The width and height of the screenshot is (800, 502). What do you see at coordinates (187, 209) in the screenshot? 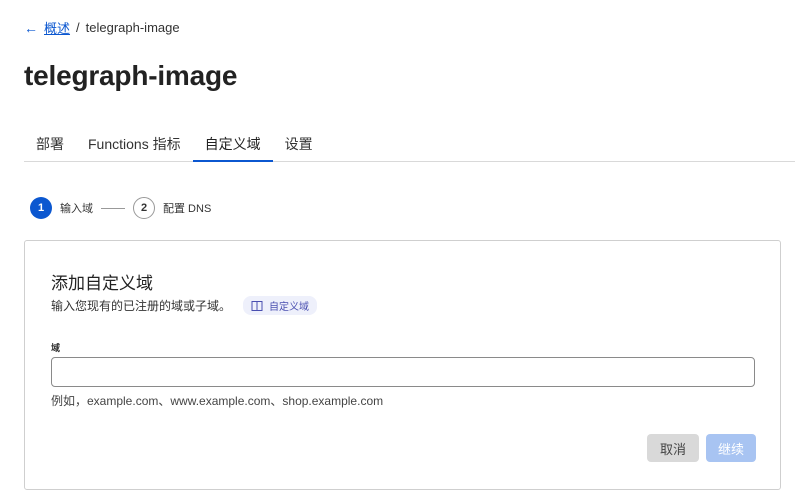
I see `step-2-label: 配置 DNS` at bounding box center [187, 209].